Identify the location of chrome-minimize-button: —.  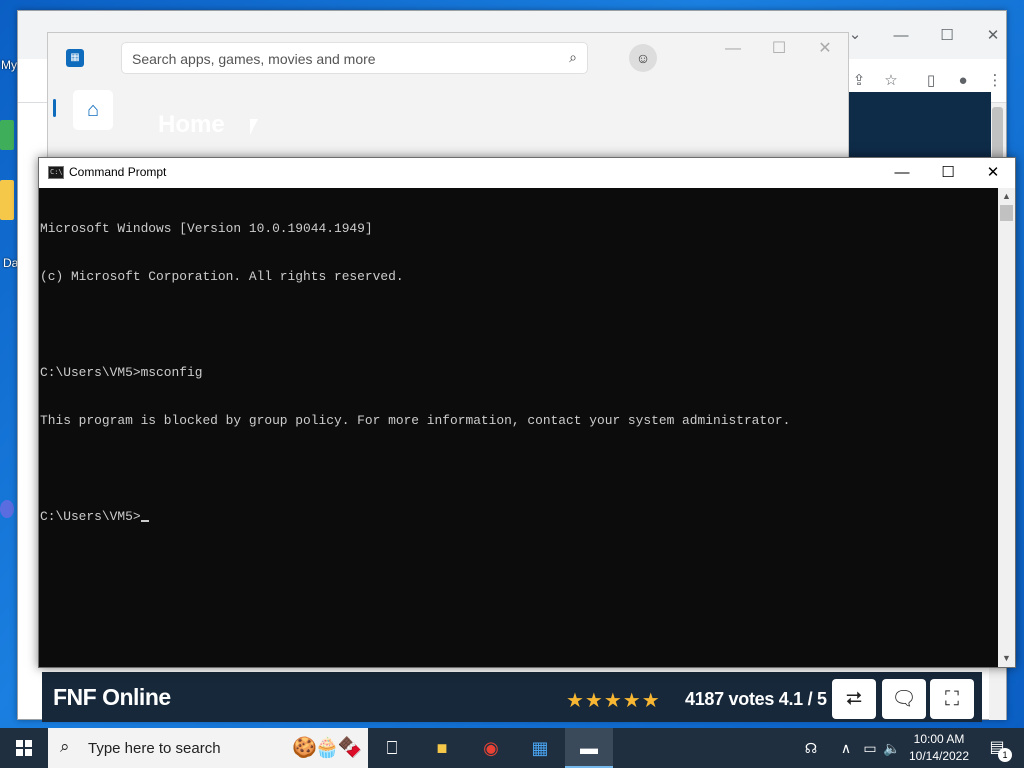
(901, 36).